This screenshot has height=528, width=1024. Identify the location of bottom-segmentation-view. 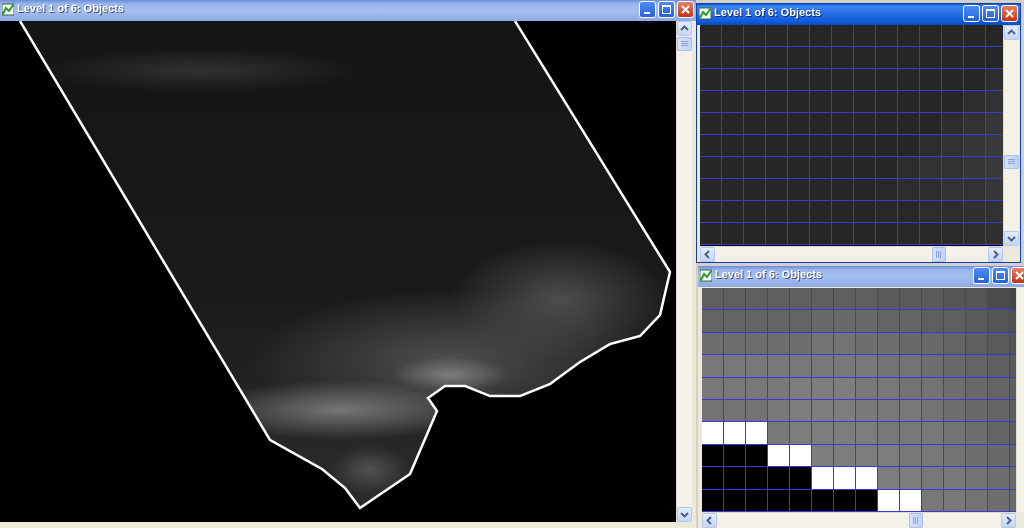
(859, 400).